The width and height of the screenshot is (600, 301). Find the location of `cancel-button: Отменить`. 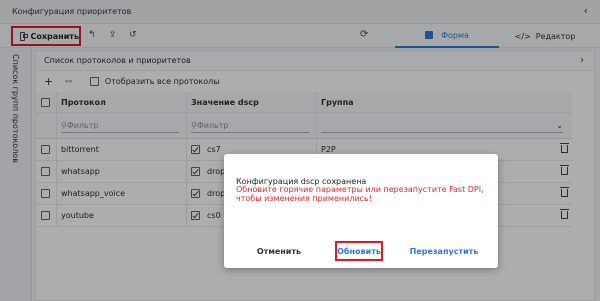

cancel-button: Отменить is located at coordinates (279, 251).